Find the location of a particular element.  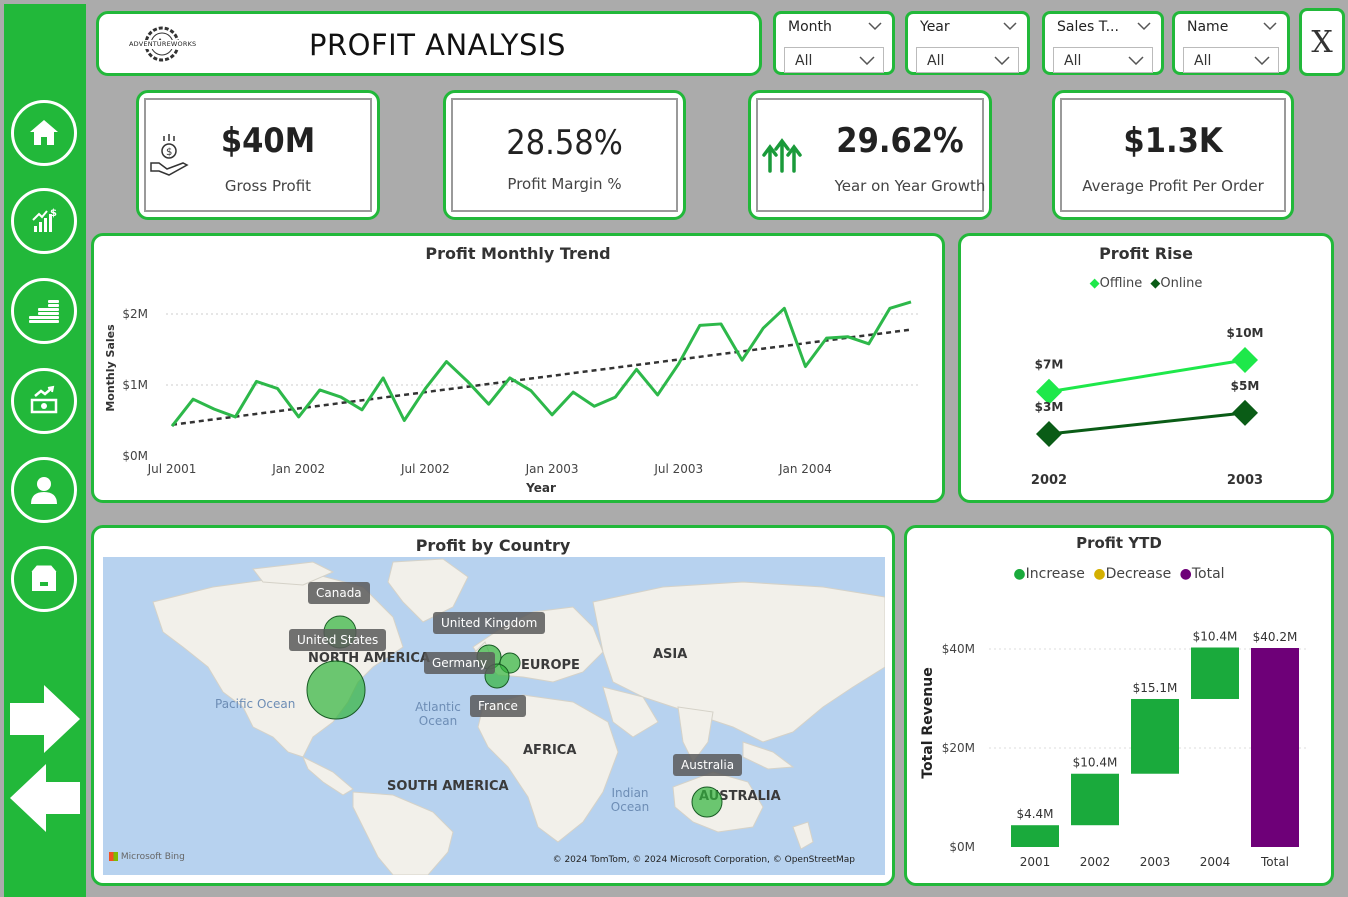

nav-sales-button: $ is located at coordinates (44, 221).